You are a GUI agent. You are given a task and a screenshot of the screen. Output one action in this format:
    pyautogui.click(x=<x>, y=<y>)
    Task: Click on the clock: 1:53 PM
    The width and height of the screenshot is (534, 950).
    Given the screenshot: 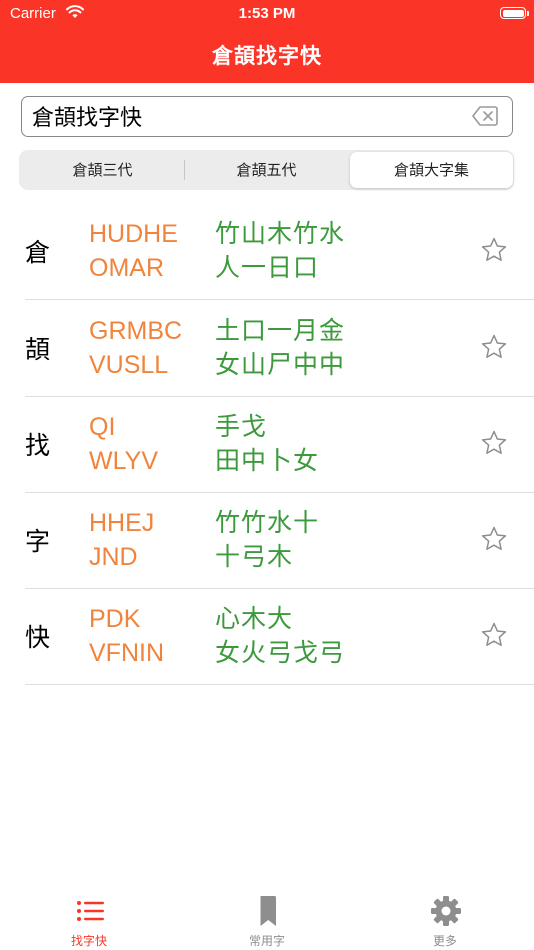 What is the action you would take?
    pyautogui.click(x=267, y=13)
    